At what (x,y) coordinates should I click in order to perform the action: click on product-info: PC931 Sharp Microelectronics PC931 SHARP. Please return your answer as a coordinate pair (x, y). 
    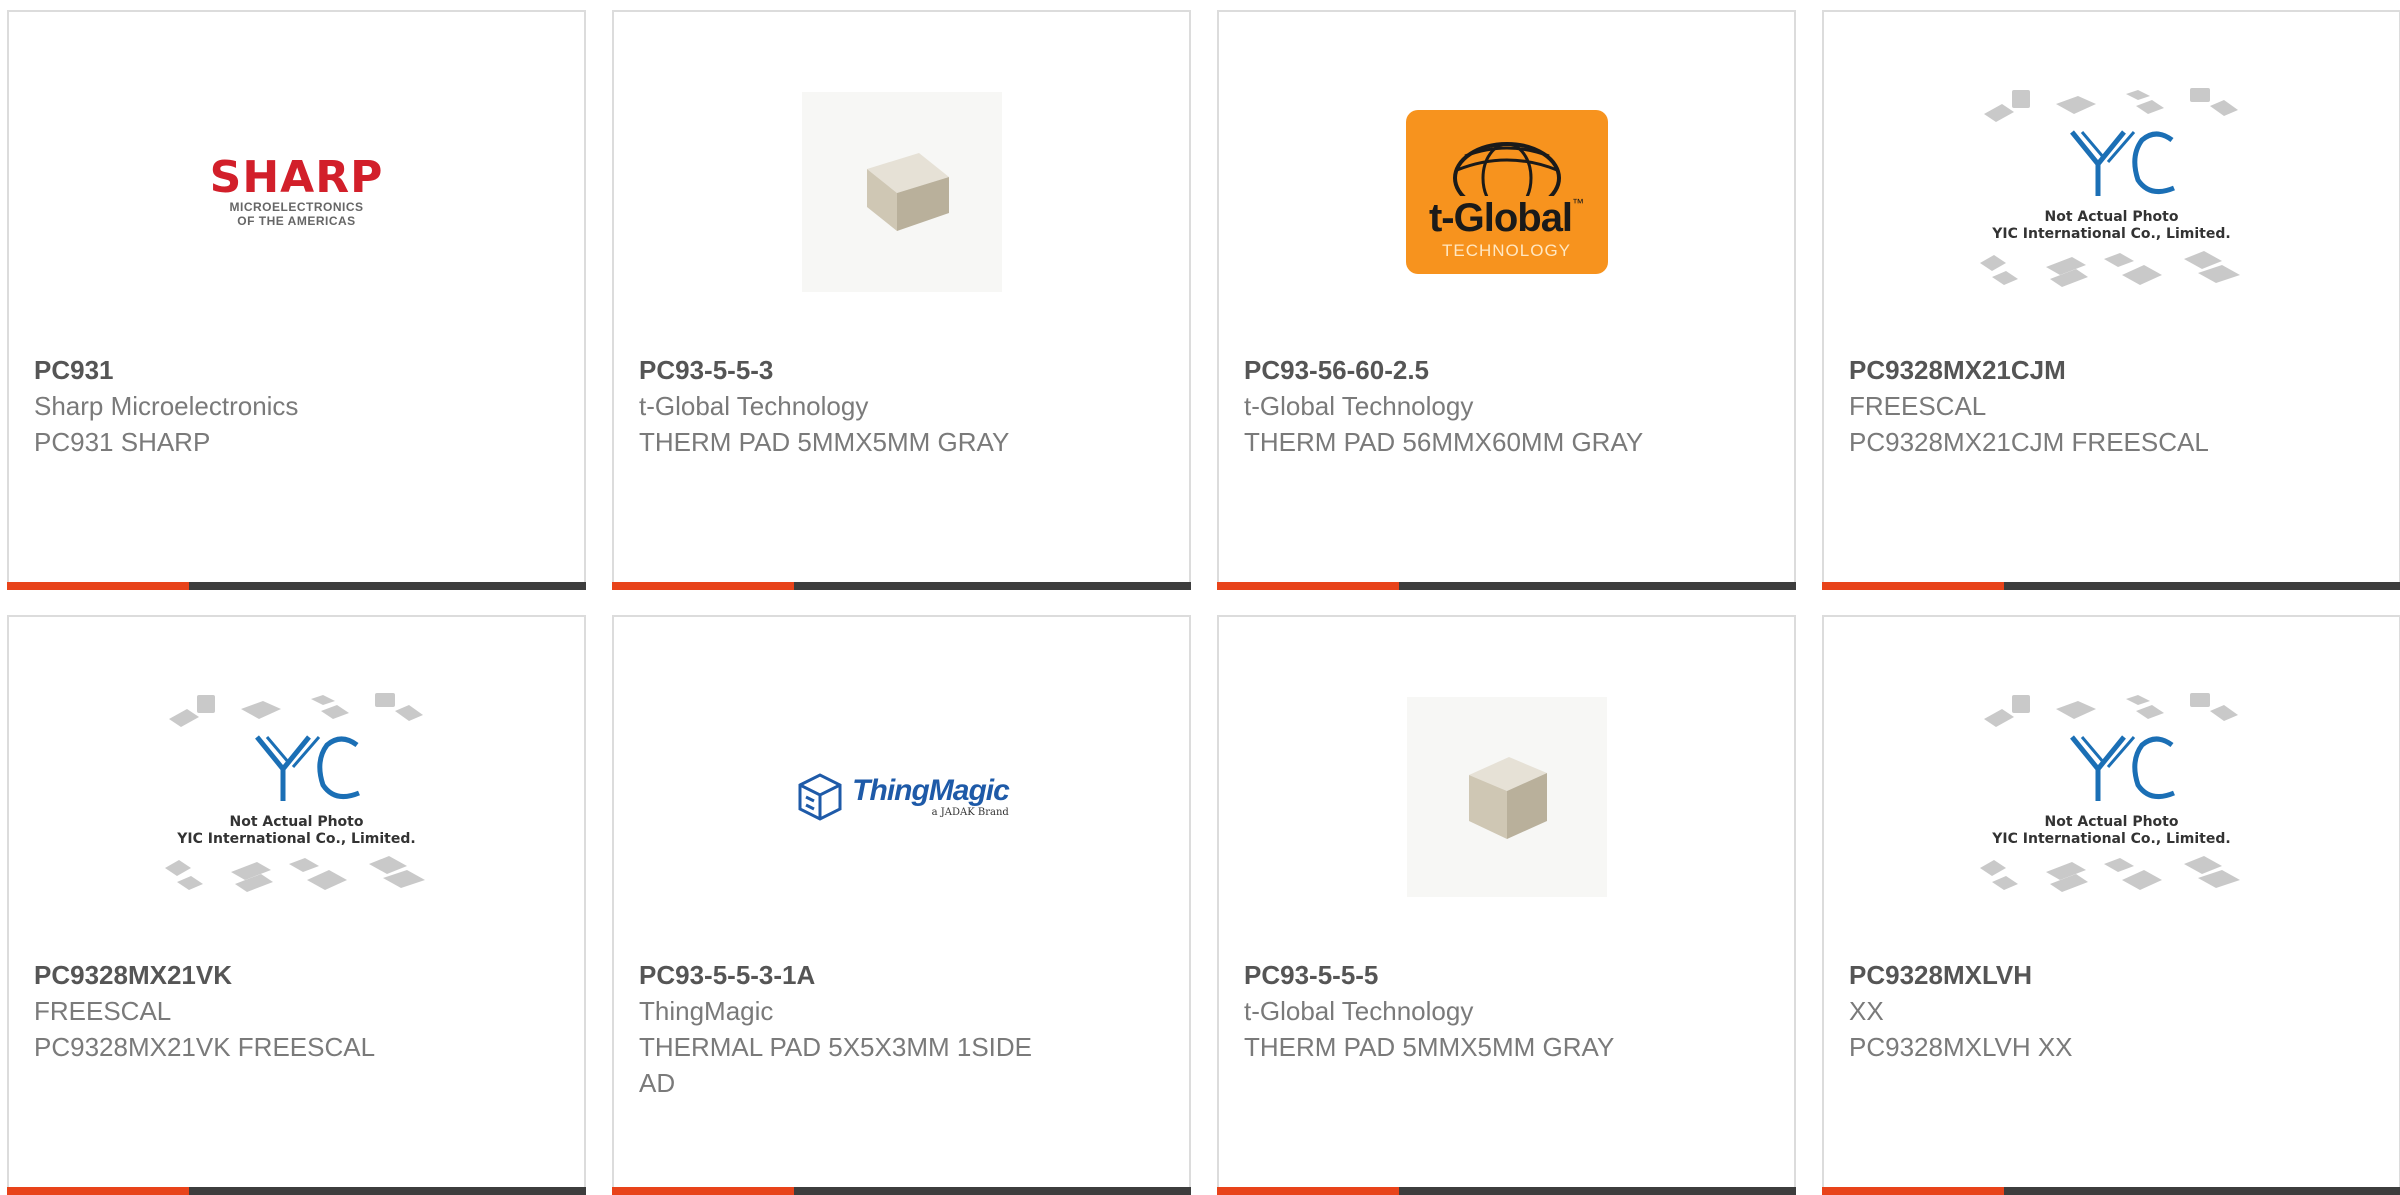
    Looking at the image, I should click on (296, 406).